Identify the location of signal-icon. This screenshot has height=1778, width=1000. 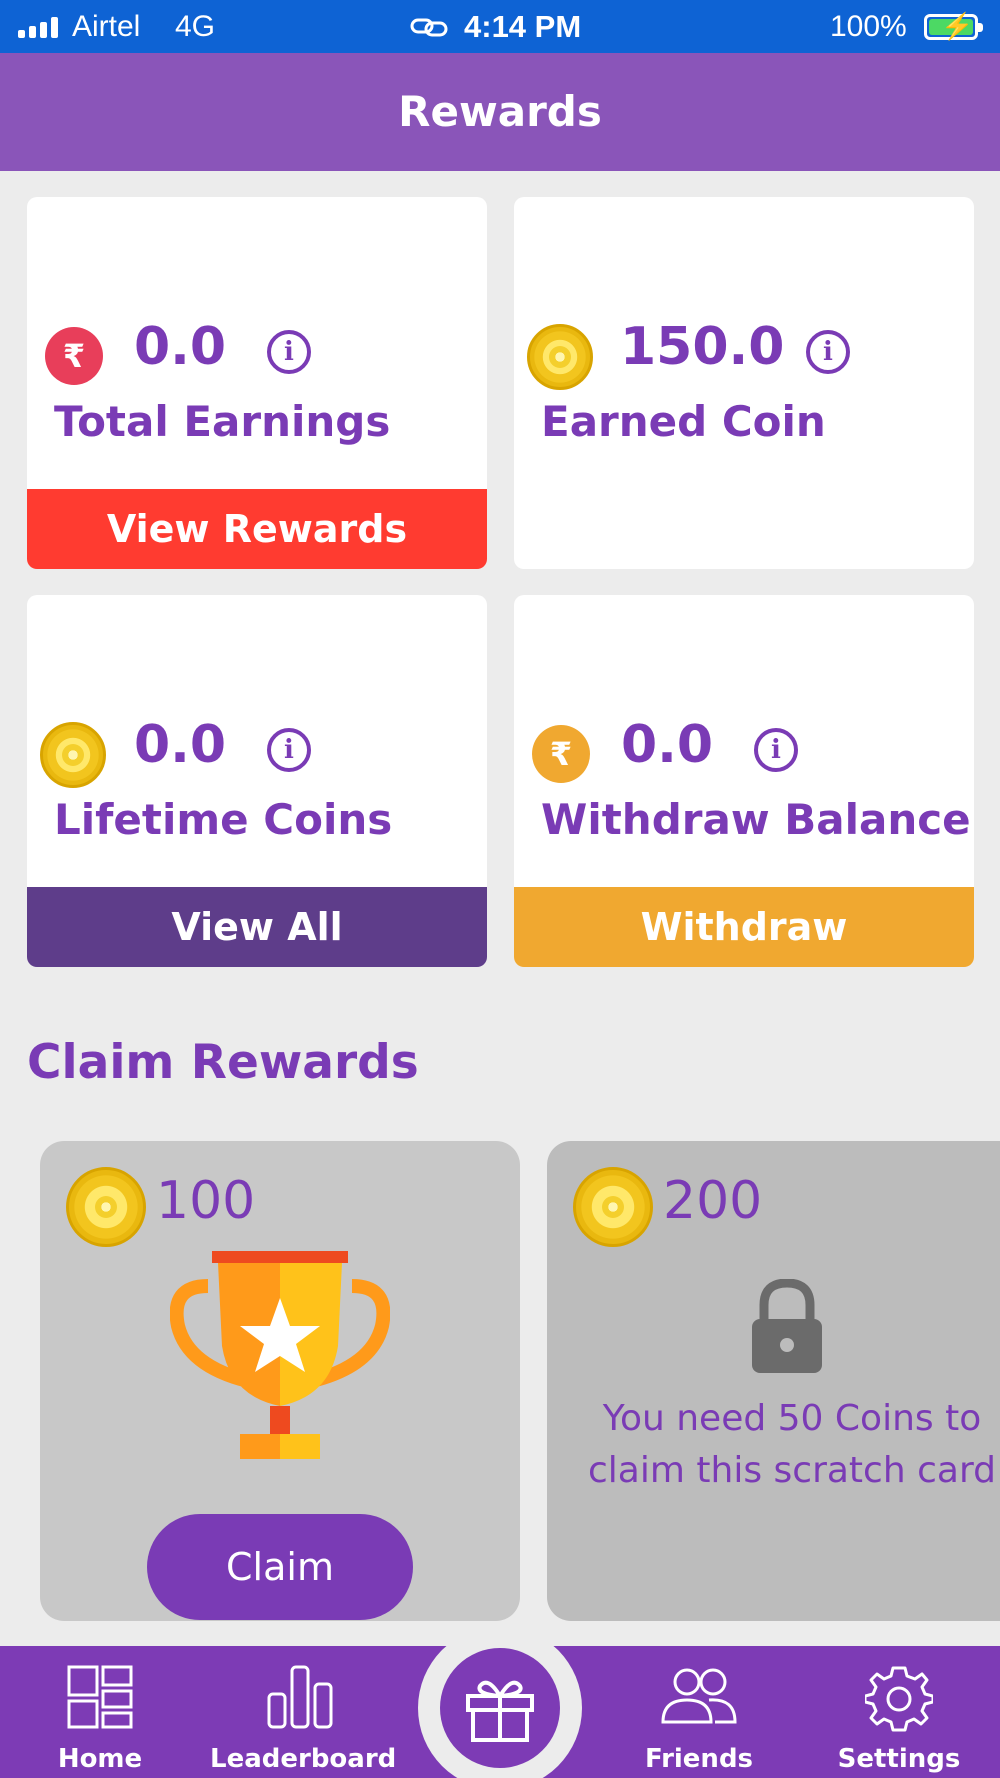
(38, 27).